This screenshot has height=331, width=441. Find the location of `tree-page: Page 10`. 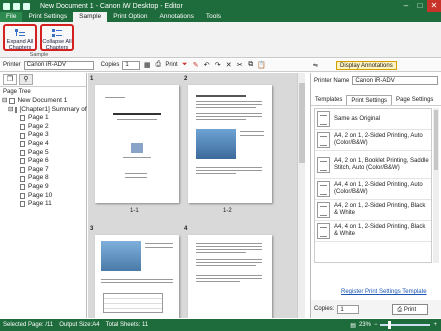

tree-page: Page 10 is located at coordinates (43, 196).